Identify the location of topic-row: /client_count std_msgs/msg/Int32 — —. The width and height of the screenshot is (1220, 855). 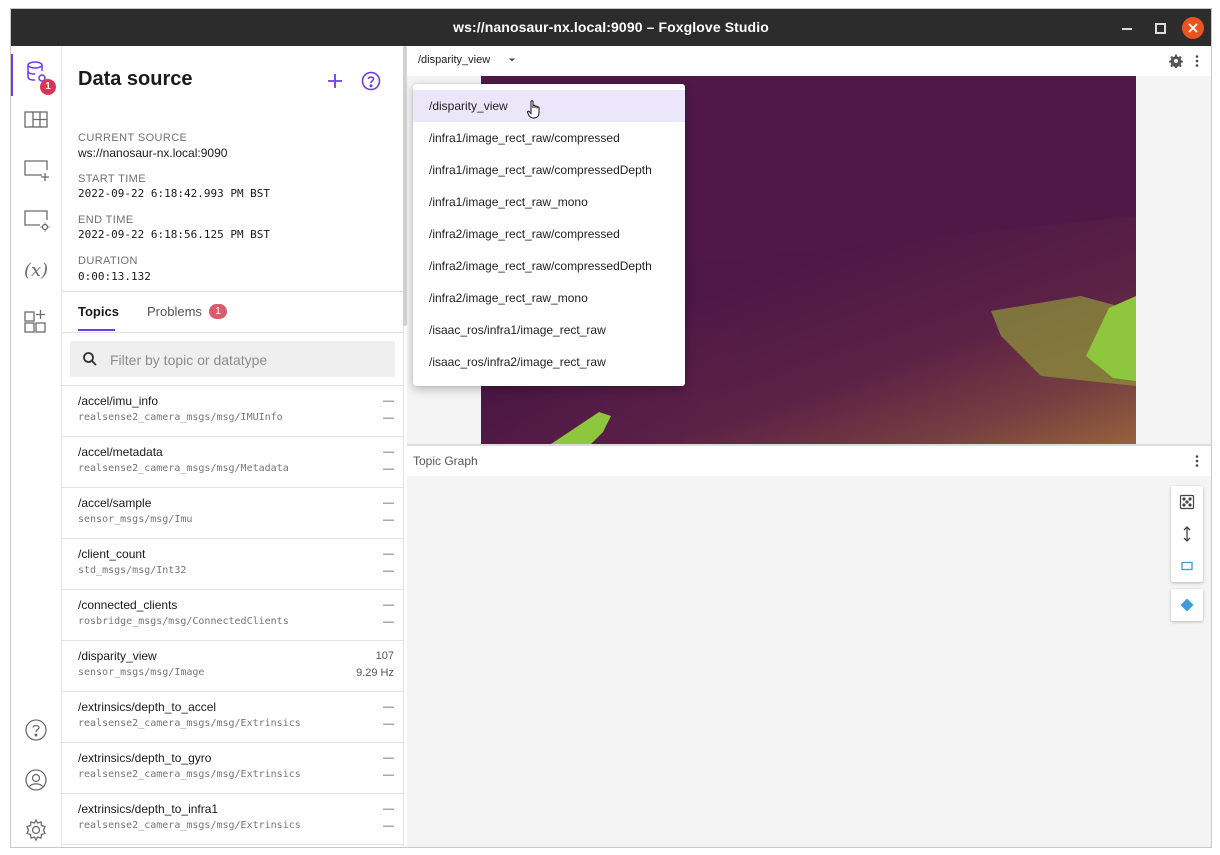
(232, 564).